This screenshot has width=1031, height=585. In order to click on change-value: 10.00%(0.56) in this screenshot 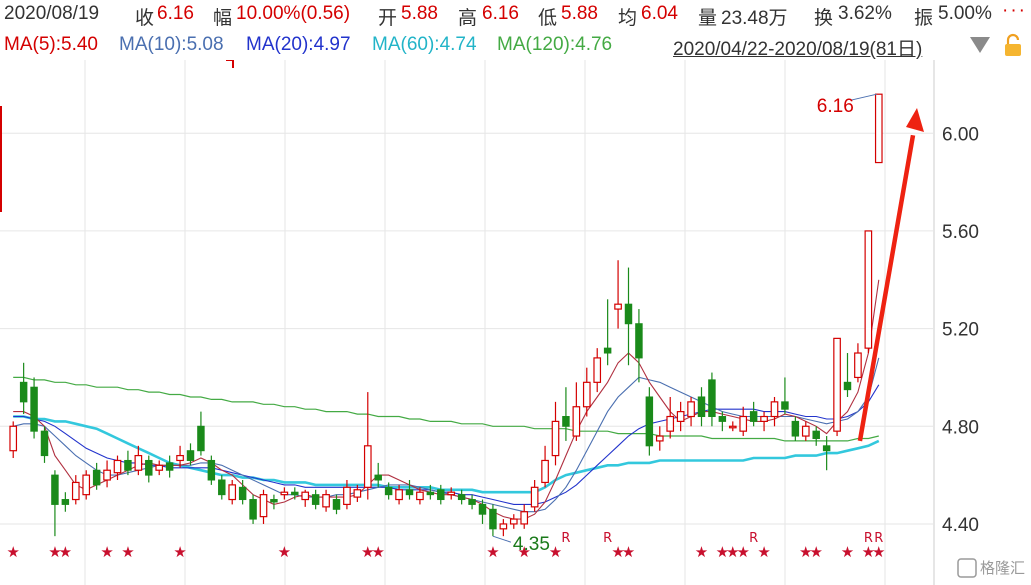, I will do `click(293, 13)`.